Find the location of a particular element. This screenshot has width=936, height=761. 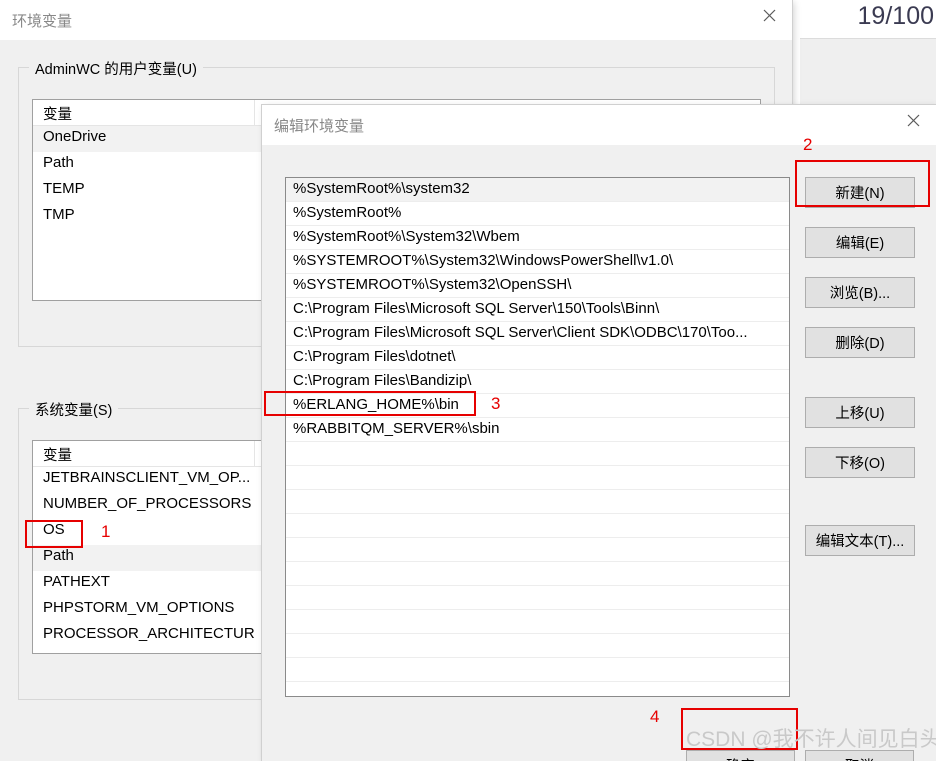

system-variables-group-label: 系统变量(S) is located at coordinates (74, 409).